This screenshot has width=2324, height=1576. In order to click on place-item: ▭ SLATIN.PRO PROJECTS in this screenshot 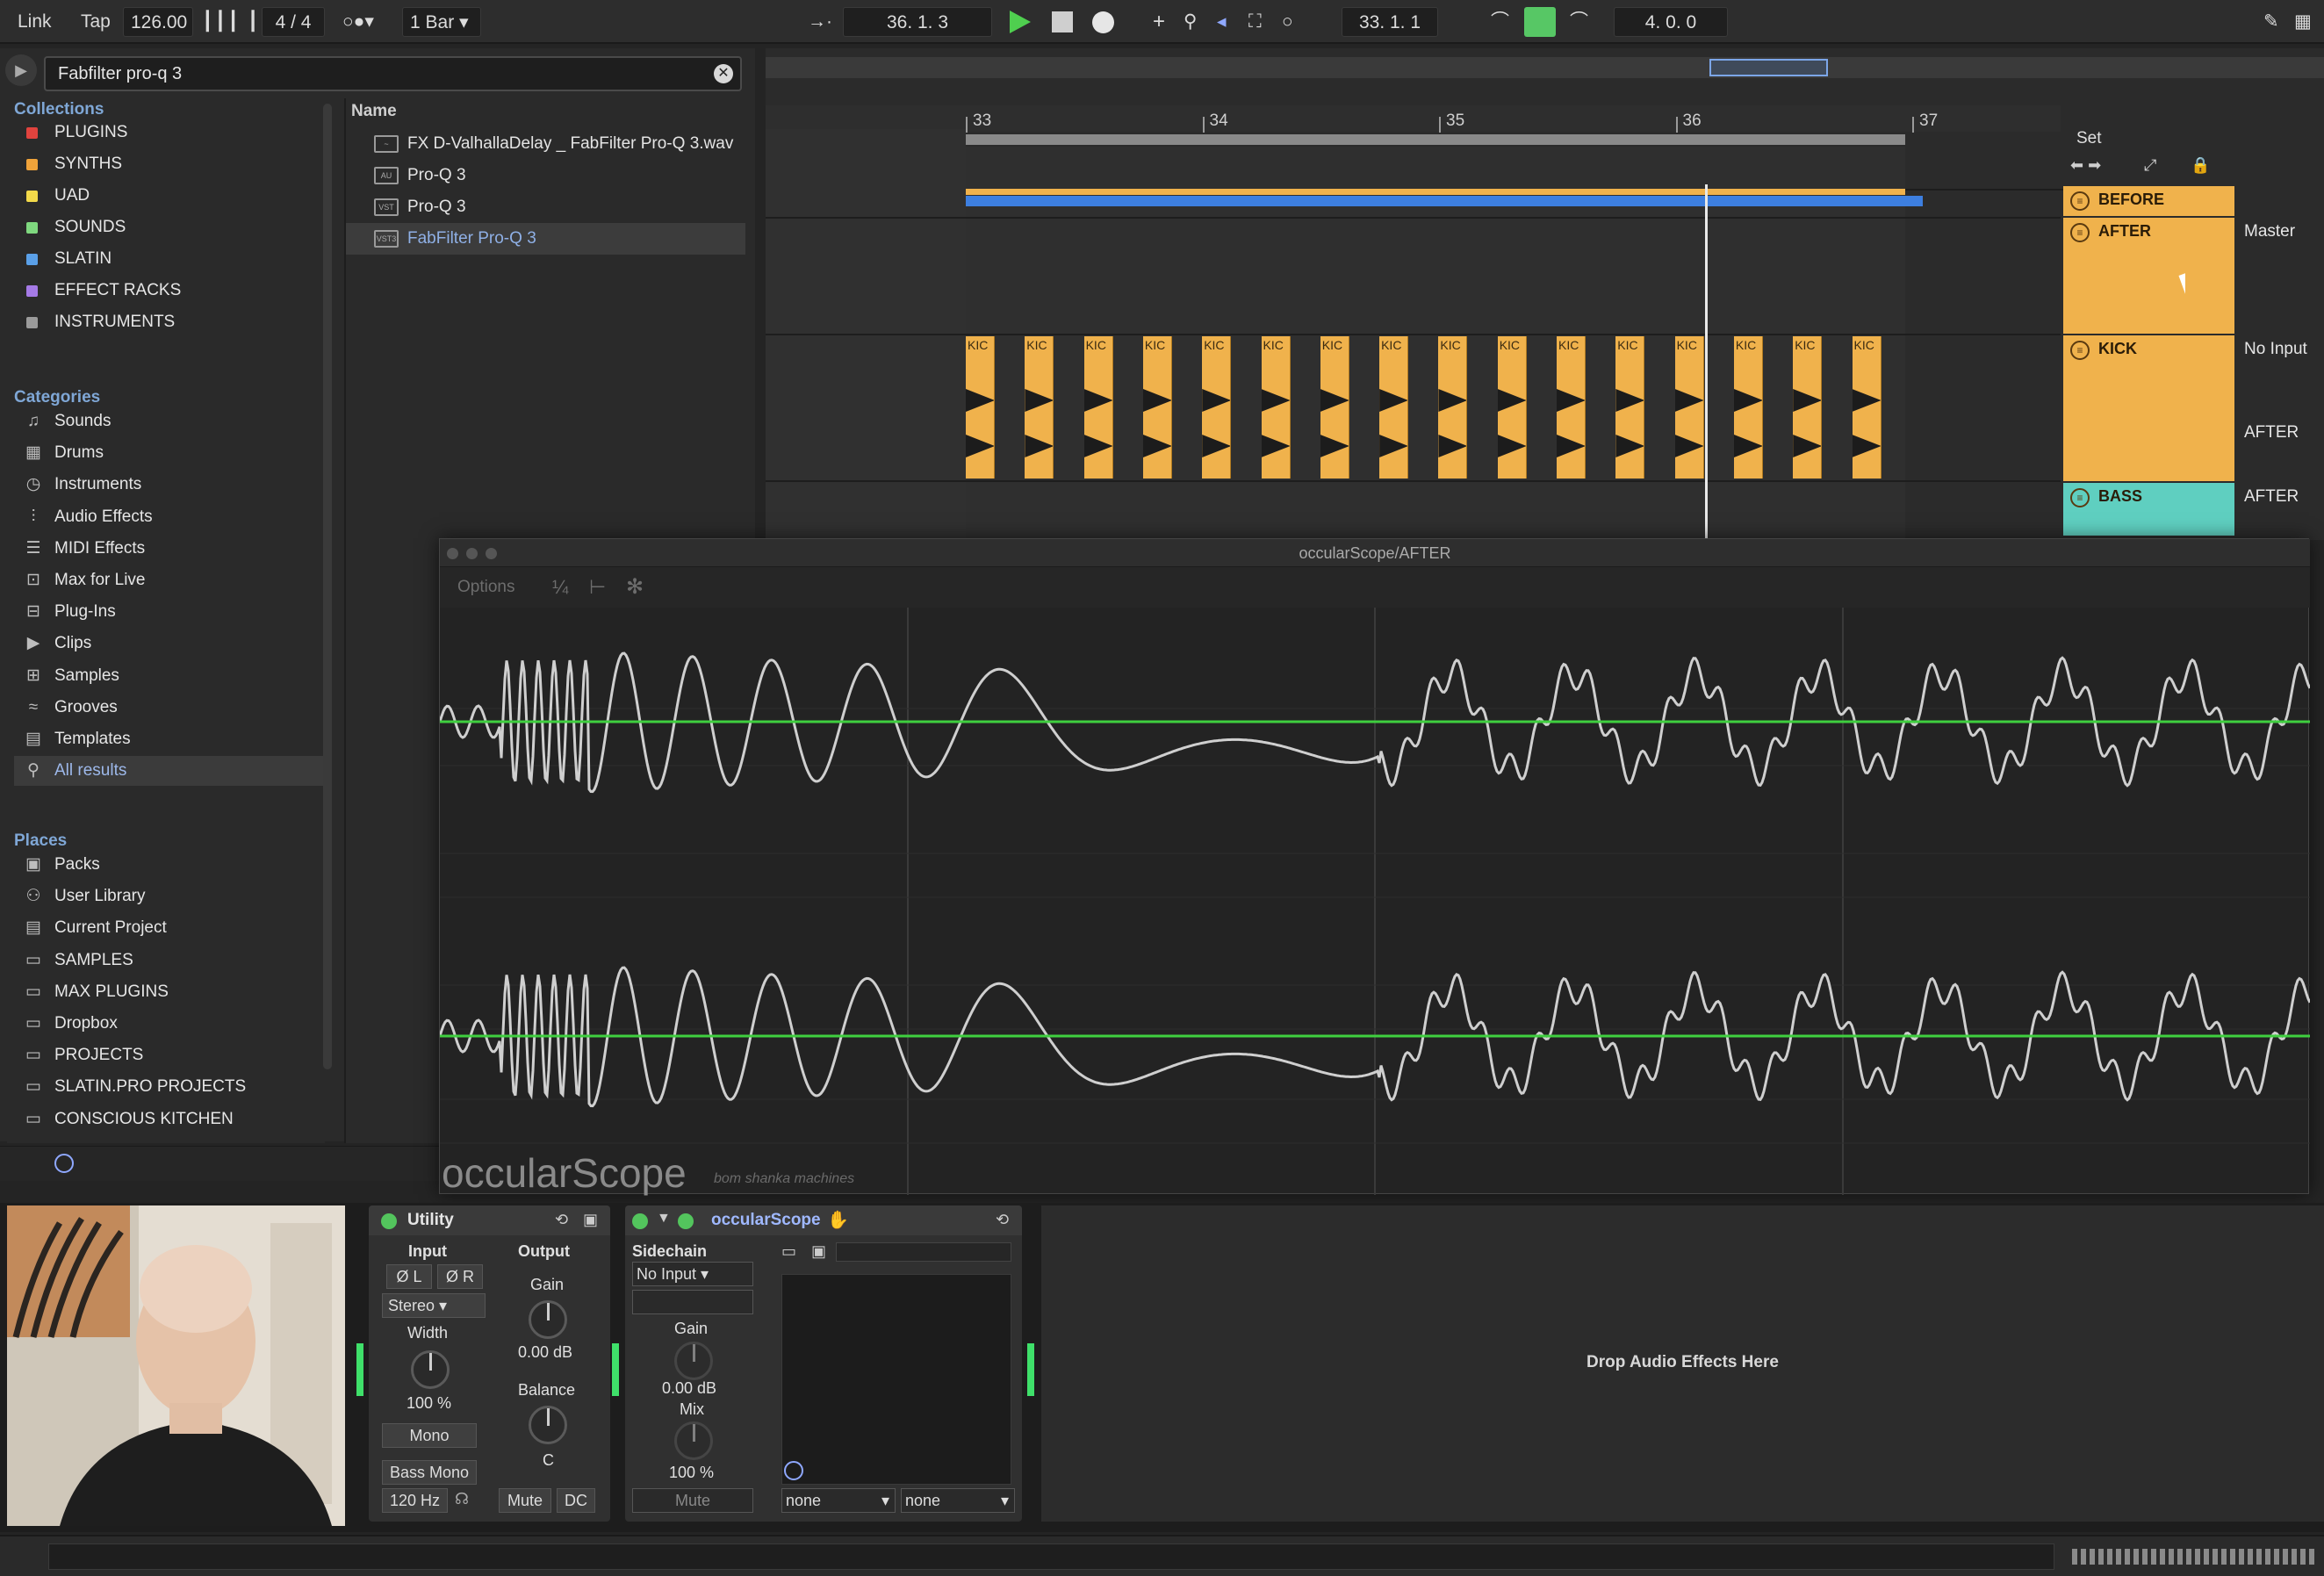, I will do `click(168, 1087)`.